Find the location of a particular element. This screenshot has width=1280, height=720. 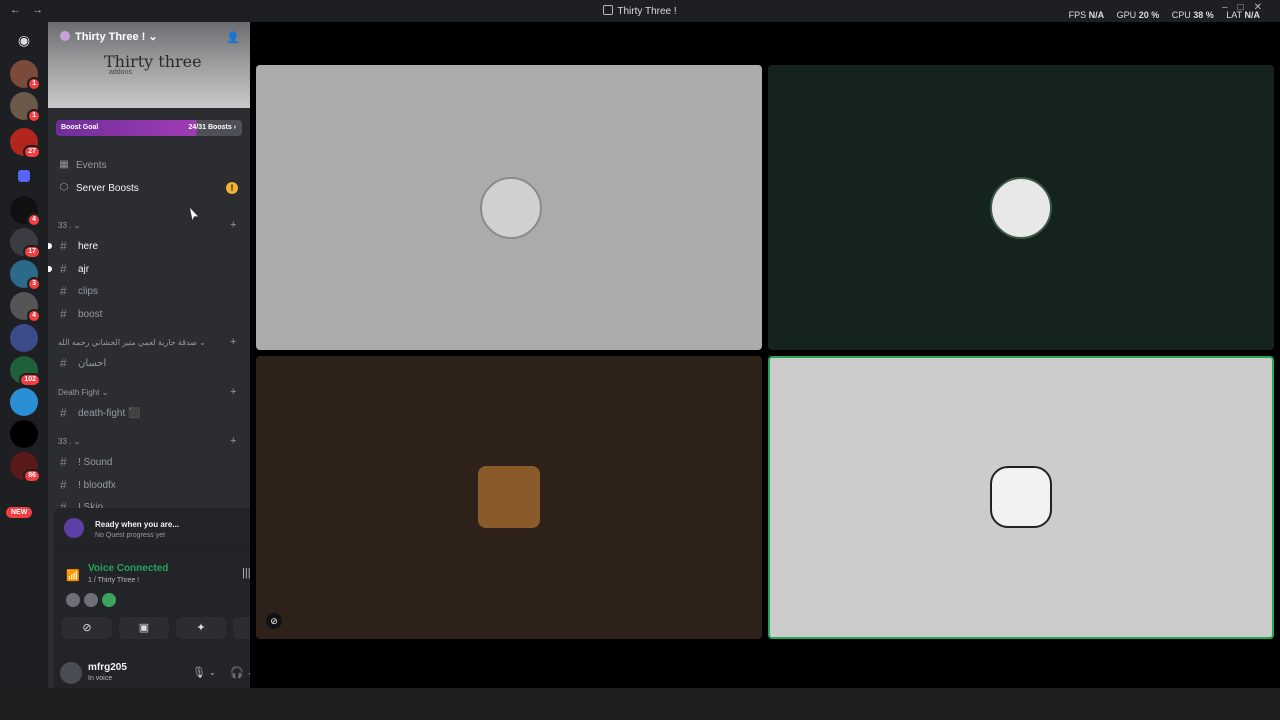

boost-goal-bar: Boost Goal 24/31 Boosts › is located at coordinates (149, 128).